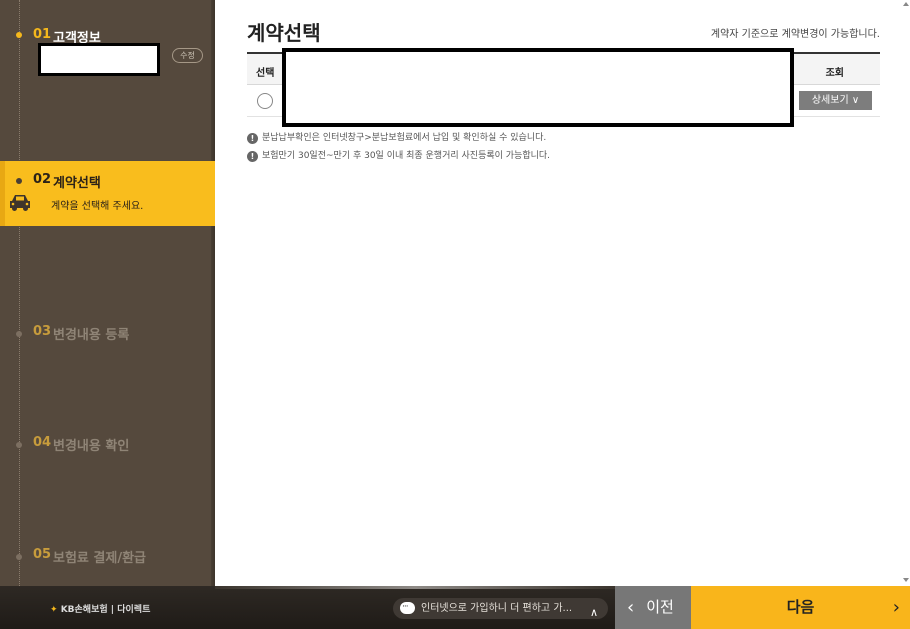  What do you see at coordinates (660, 607) in the screenshot?
I see `prev-label: 이전` at bounding box center [660, 607].